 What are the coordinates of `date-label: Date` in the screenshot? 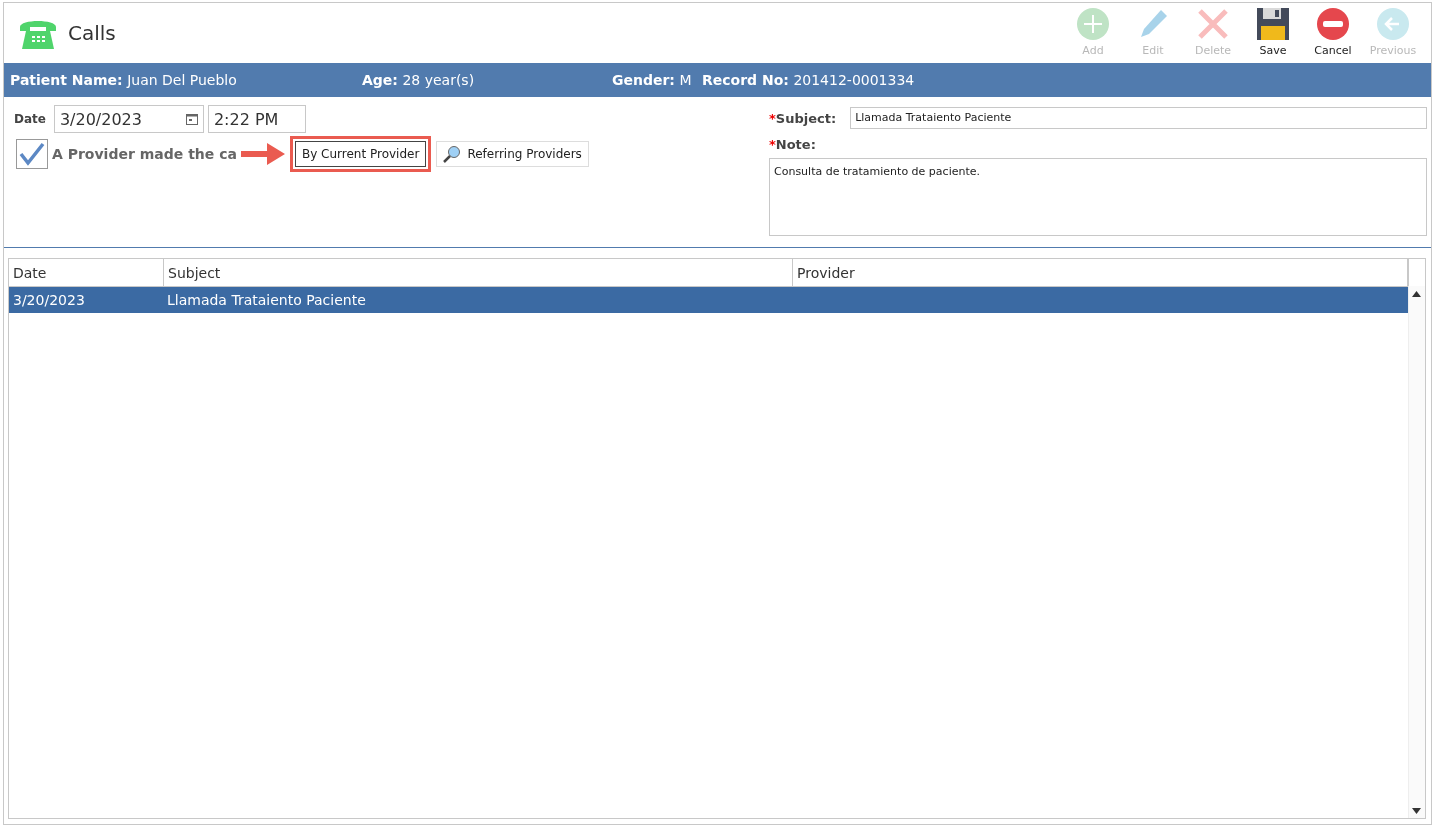 It's located at (30, 119).